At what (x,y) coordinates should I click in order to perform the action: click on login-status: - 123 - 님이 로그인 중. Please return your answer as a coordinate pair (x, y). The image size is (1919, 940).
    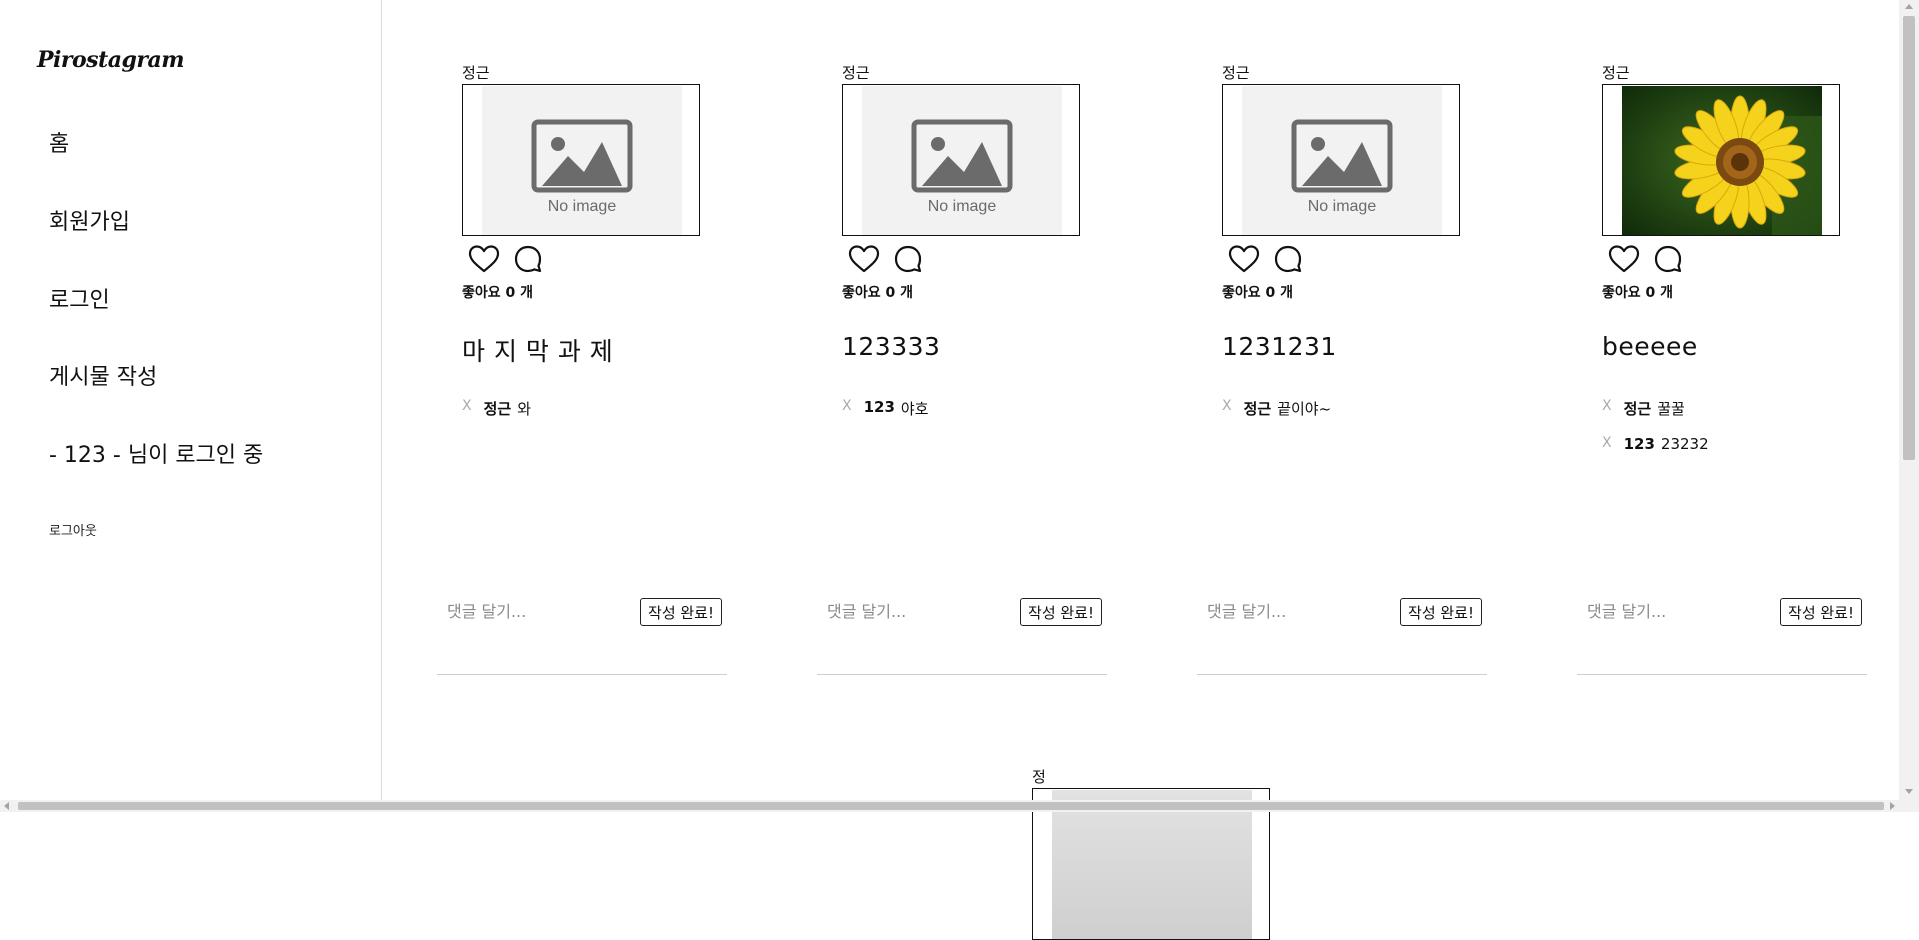
    Looking at the image, I should click on (156, 453).